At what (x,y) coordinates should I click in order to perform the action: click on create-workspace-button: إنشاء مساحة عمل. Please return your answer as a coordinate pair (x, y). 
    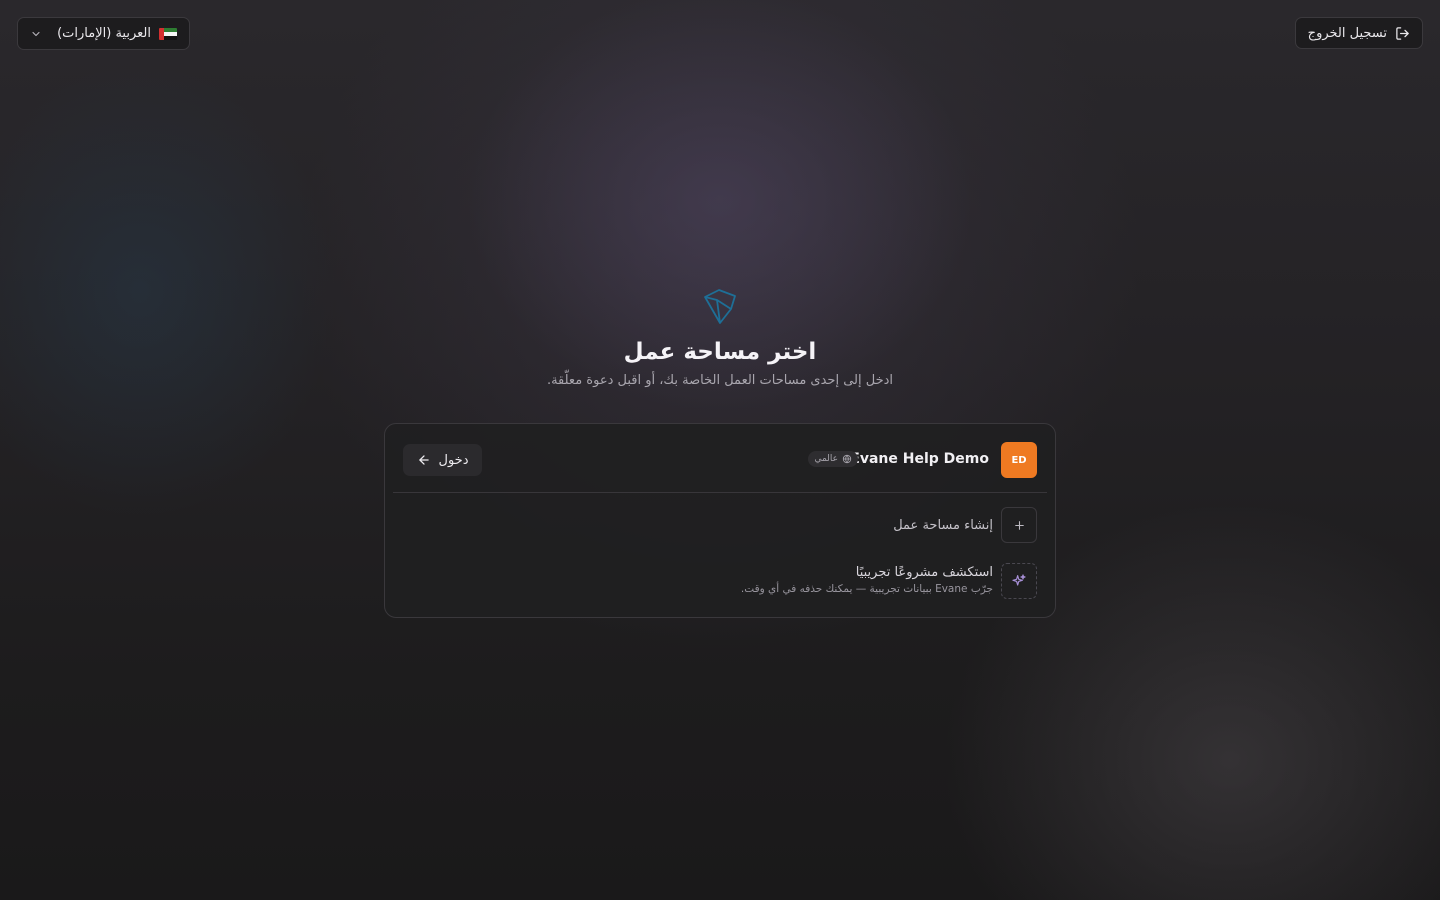
    Looking at the image, I should click on (965, 525).